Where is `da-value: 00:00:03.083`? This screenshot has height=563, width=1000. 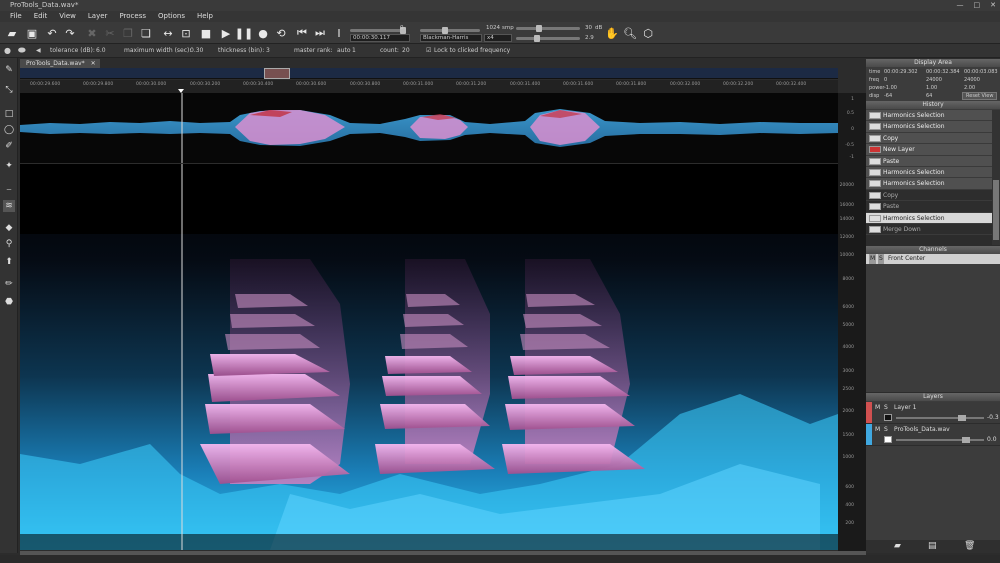
da-value: 00:00:03.083 is located at coordinates (981, 72).